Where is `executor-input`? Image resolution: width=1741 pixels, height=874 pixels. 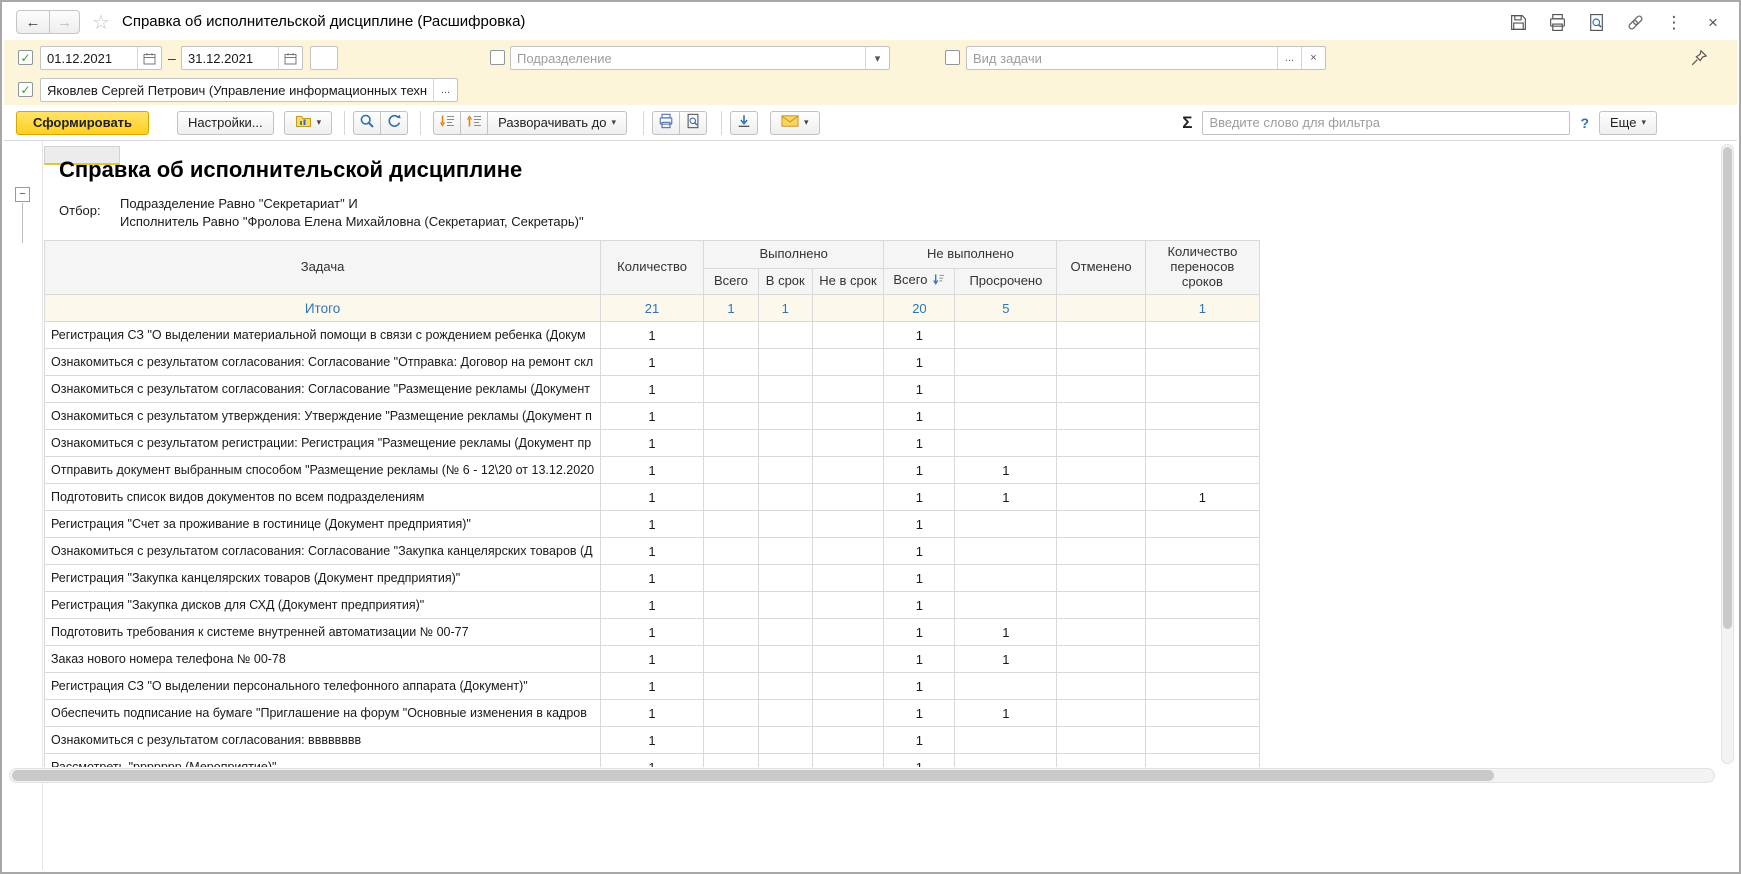 executor-input is located at coordinates (237, 90).